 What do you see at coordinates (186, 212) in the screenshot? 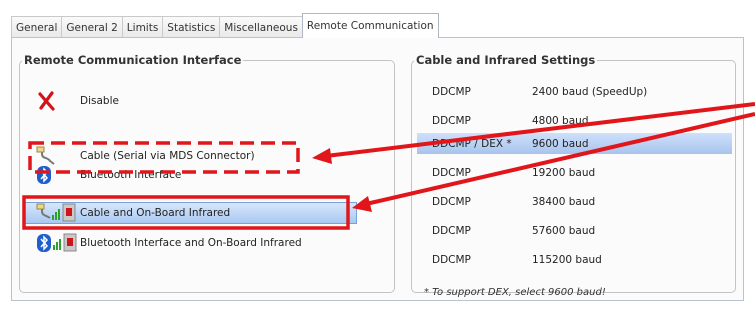
I see `solid-highlight-box` at bounding box center [186, 212].